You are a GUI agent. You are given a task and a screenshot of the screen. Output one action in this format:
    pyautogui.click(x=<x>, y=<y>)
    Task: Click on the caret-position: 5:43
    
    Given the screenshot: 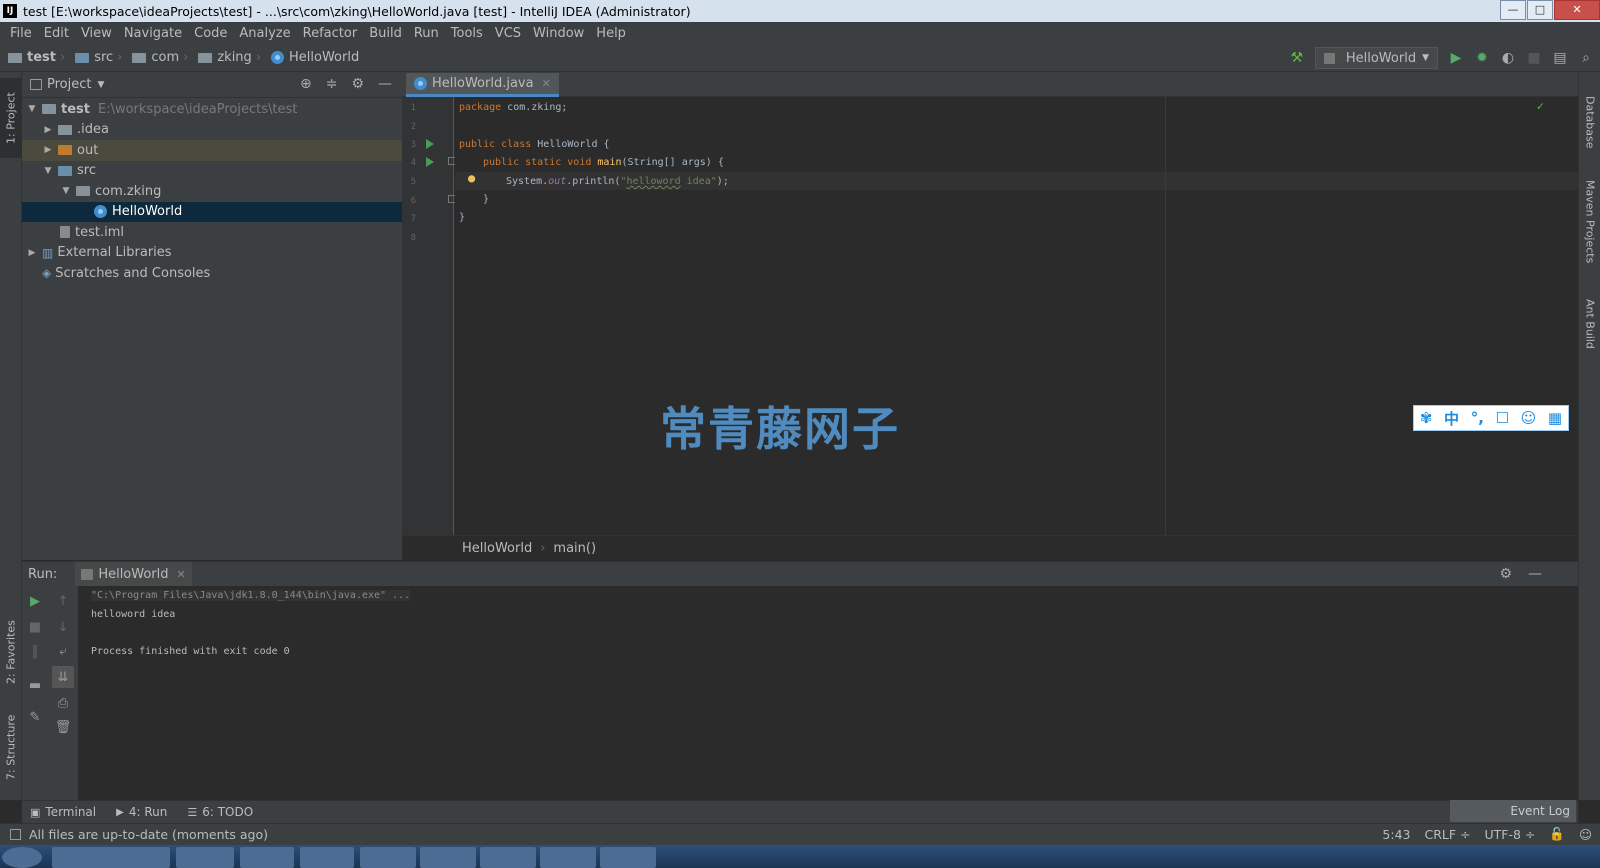 What is the action you would take?
    pyautogui.click(x=1396, y=834)
    